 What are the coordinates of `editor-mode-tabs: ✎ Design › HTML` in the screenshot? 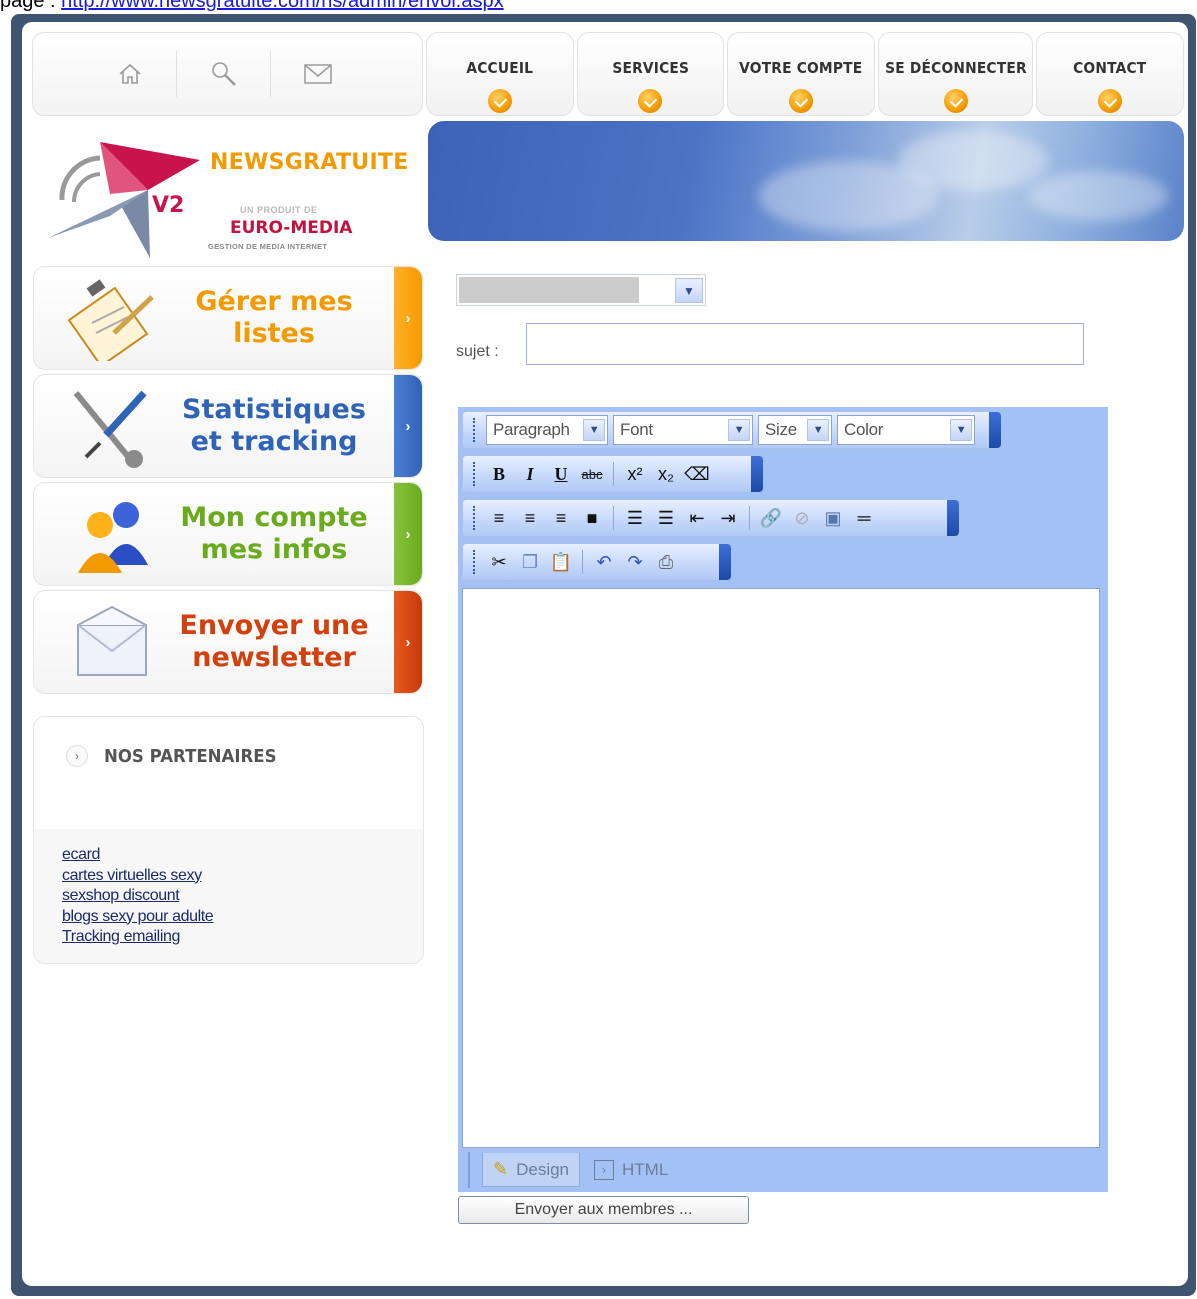 It's located at (573, 1170).